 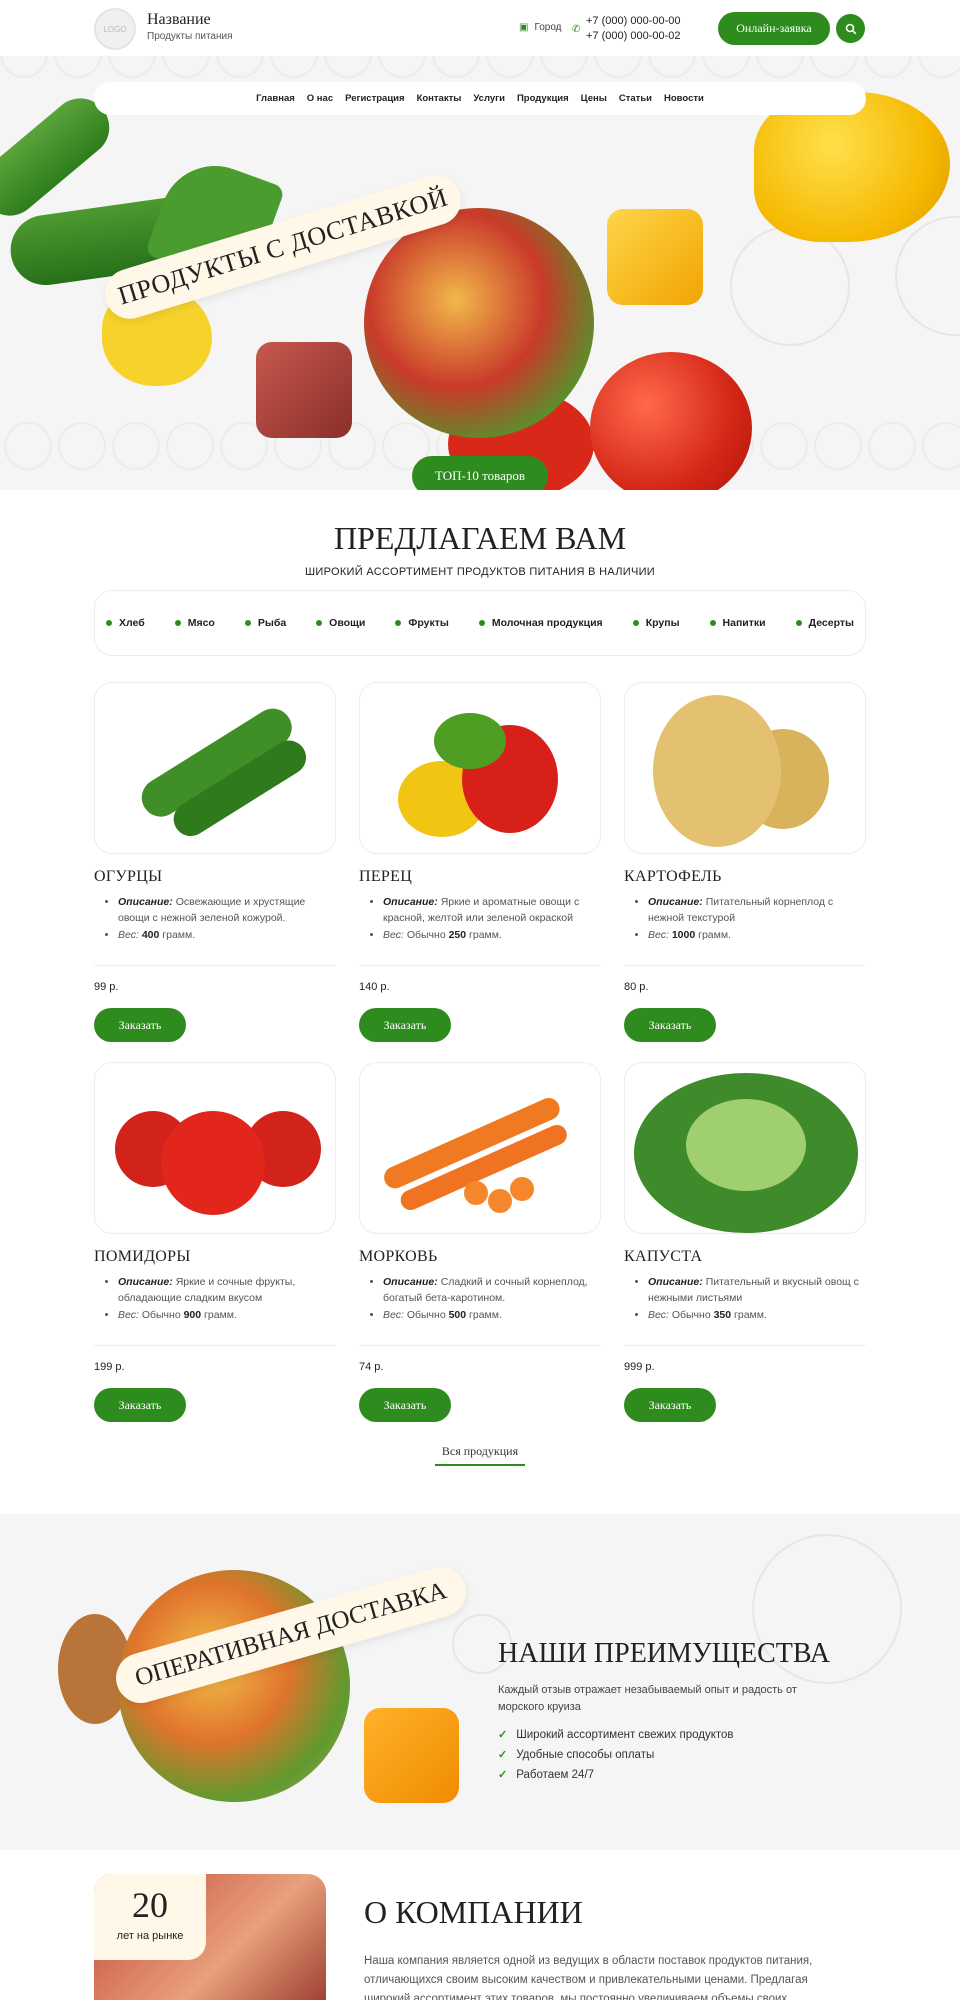 I want to click on category-item: Крупы, so click(x=656, y=623).